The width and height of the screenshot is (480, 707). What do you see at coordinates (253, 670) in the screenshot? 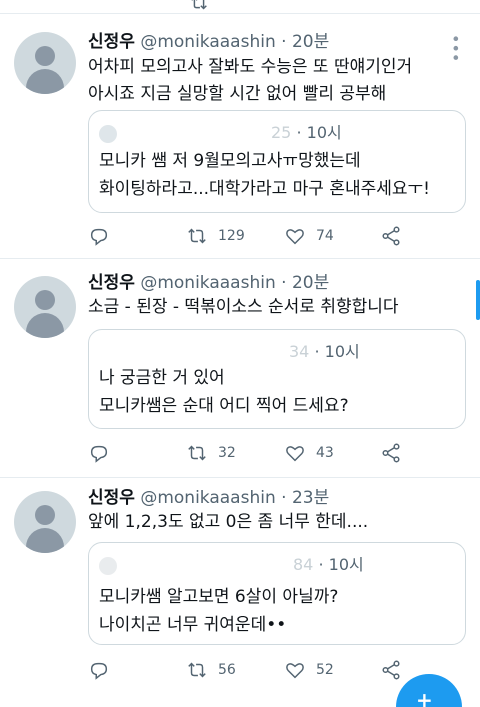
I see `tweet-actions: 56 52` at bounding box center [253, 670].